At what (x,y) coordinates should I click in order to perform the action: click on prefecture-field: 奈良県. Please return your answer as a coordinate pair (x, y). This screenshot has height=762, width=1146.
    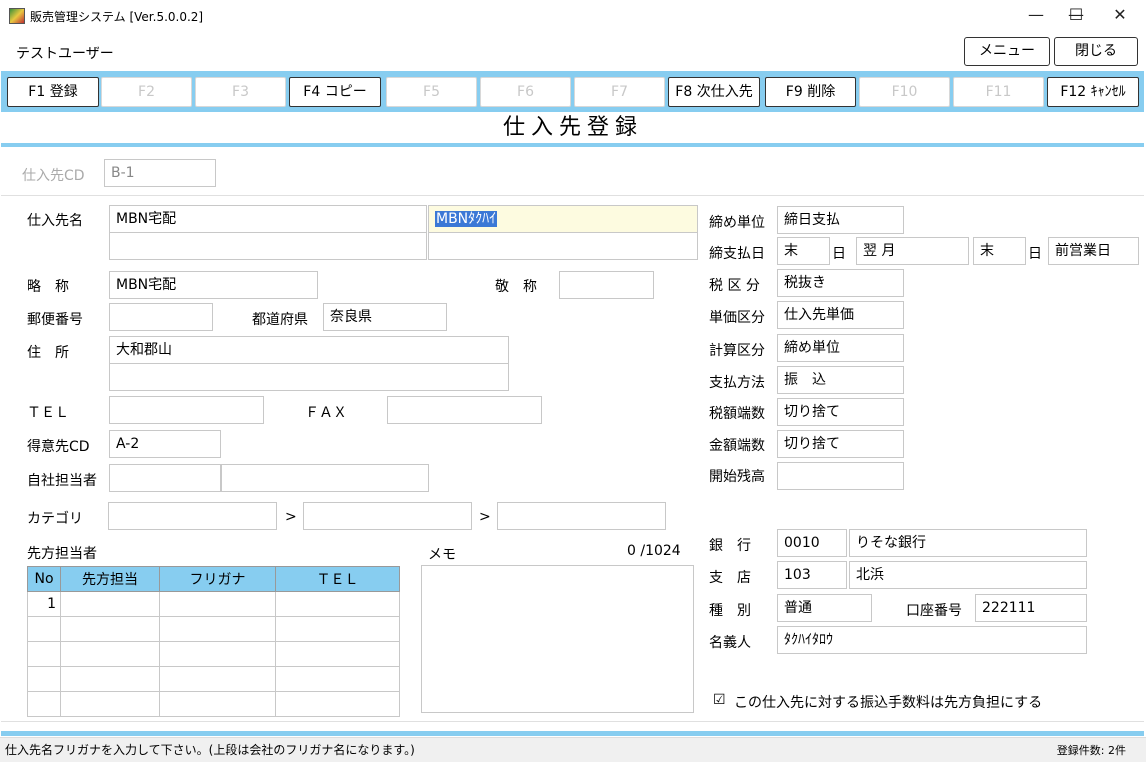
    Looking at the image, I should click on (385, 317).